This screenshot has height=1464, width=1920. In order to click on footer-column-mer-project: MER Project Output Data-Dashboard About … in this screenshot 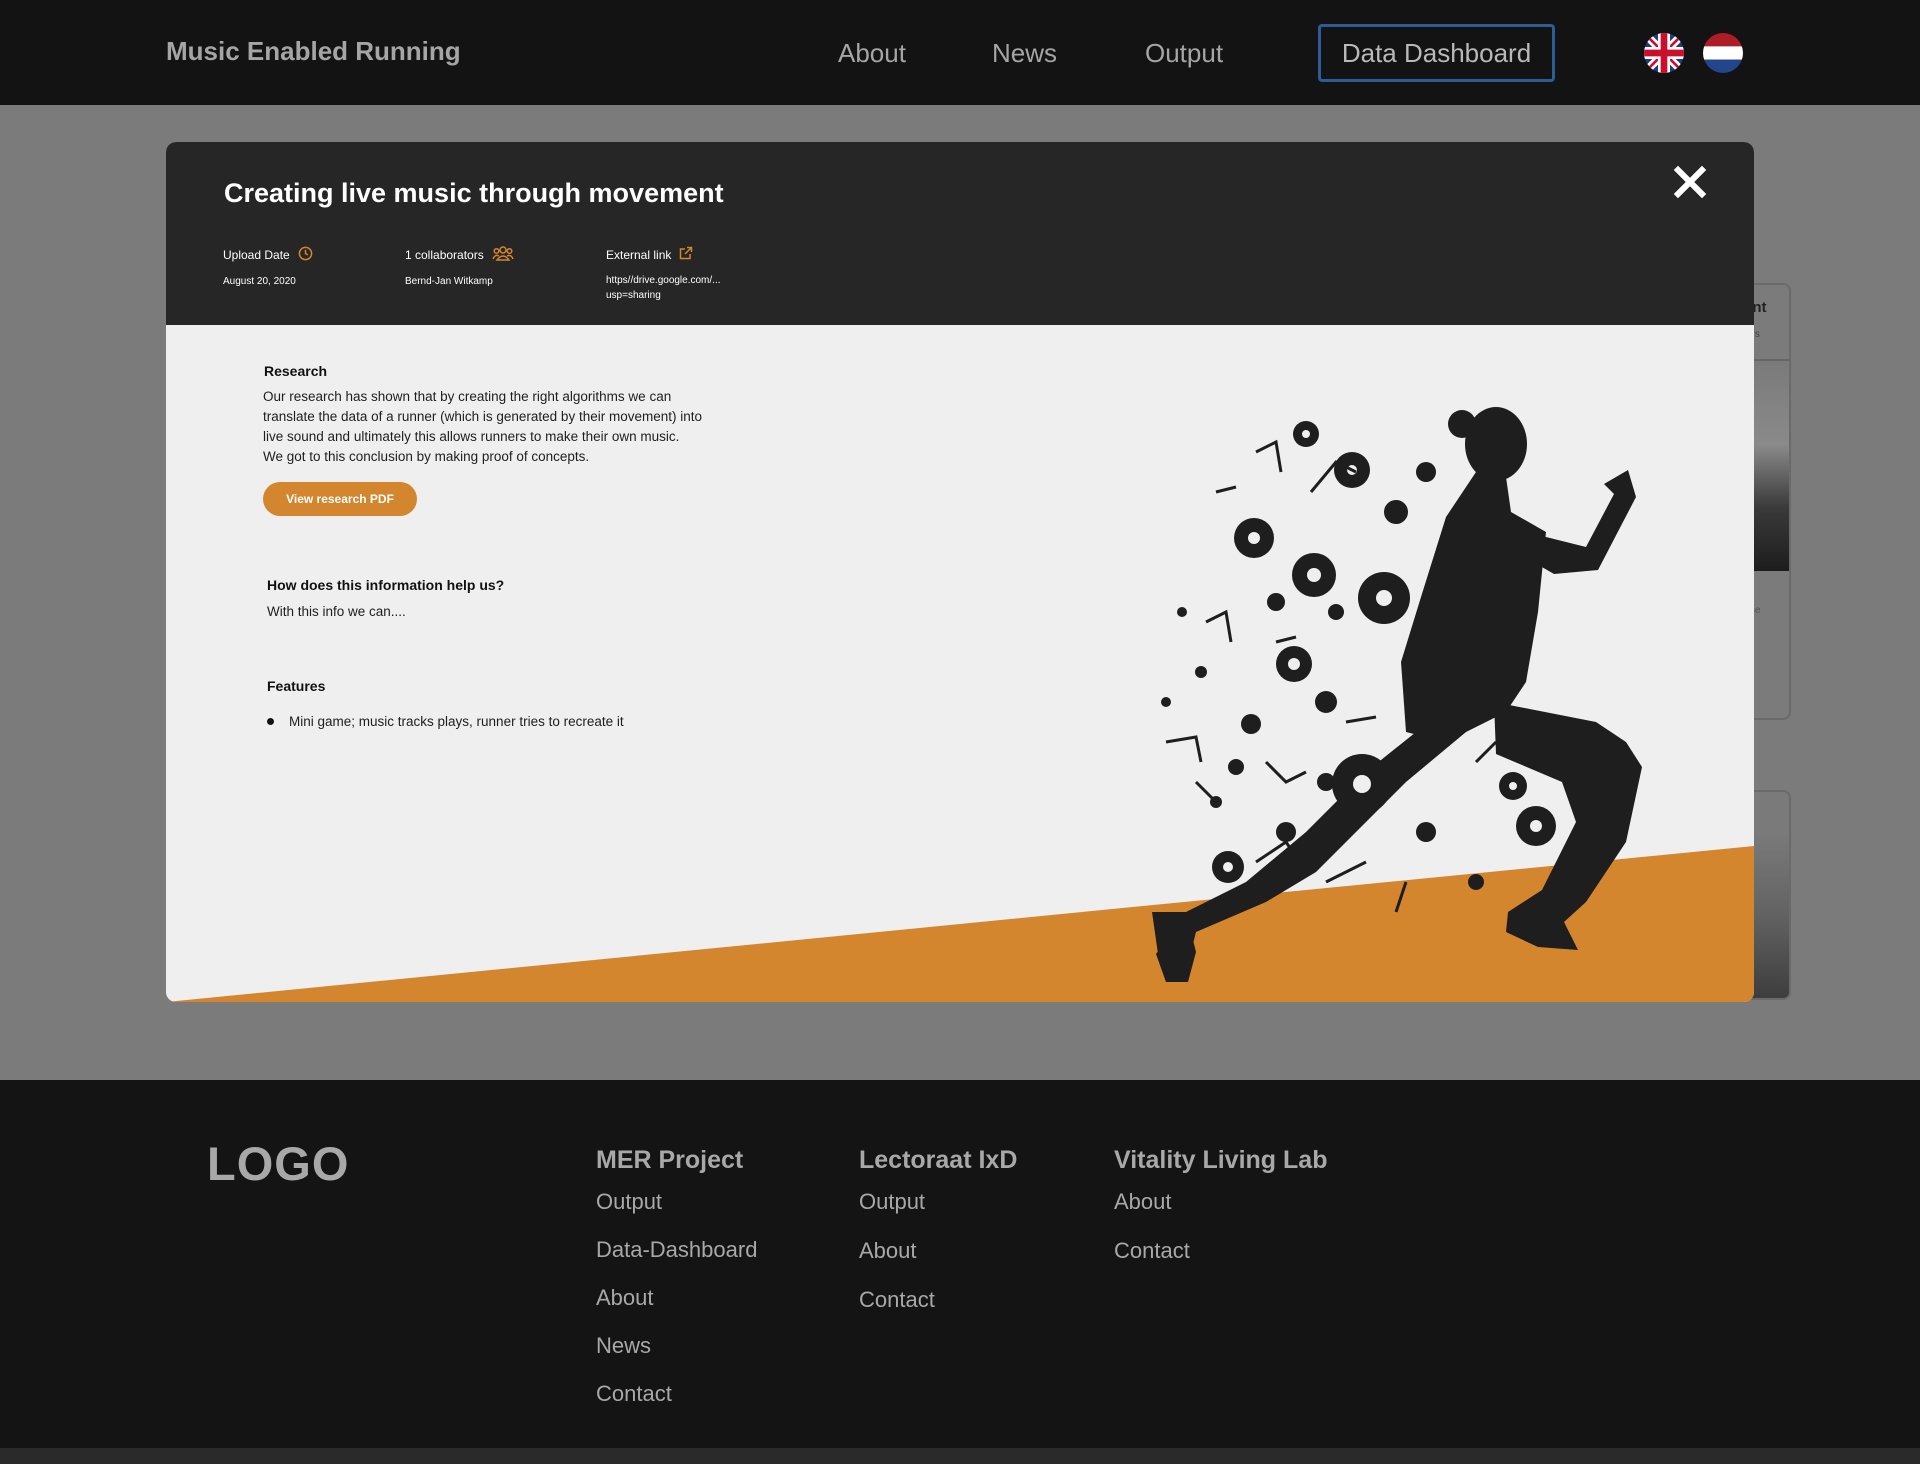, I will do `click(676, 1287)`.